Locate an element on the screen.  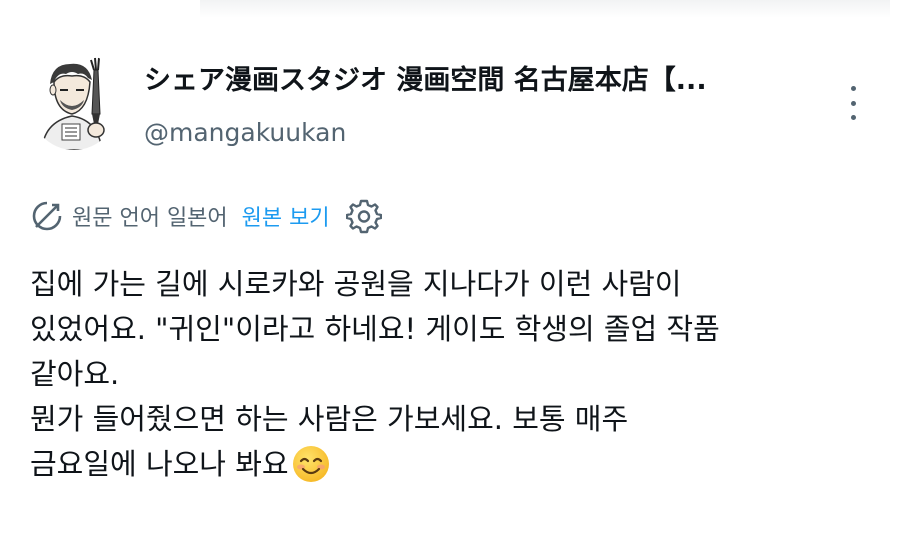
top-fade is located at coordinates (545, 9).